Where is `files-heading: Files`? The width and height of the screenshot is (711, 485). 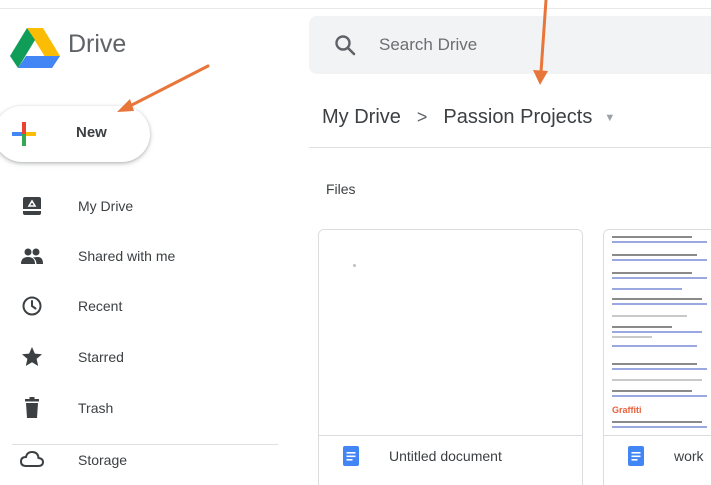 files-heading: Files is located at coordinates (341, 189).